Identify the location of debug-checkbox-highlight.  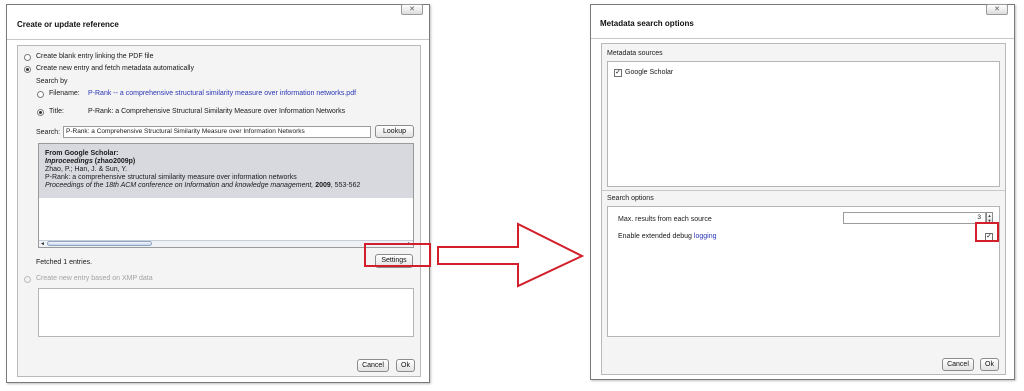
(987, 232).